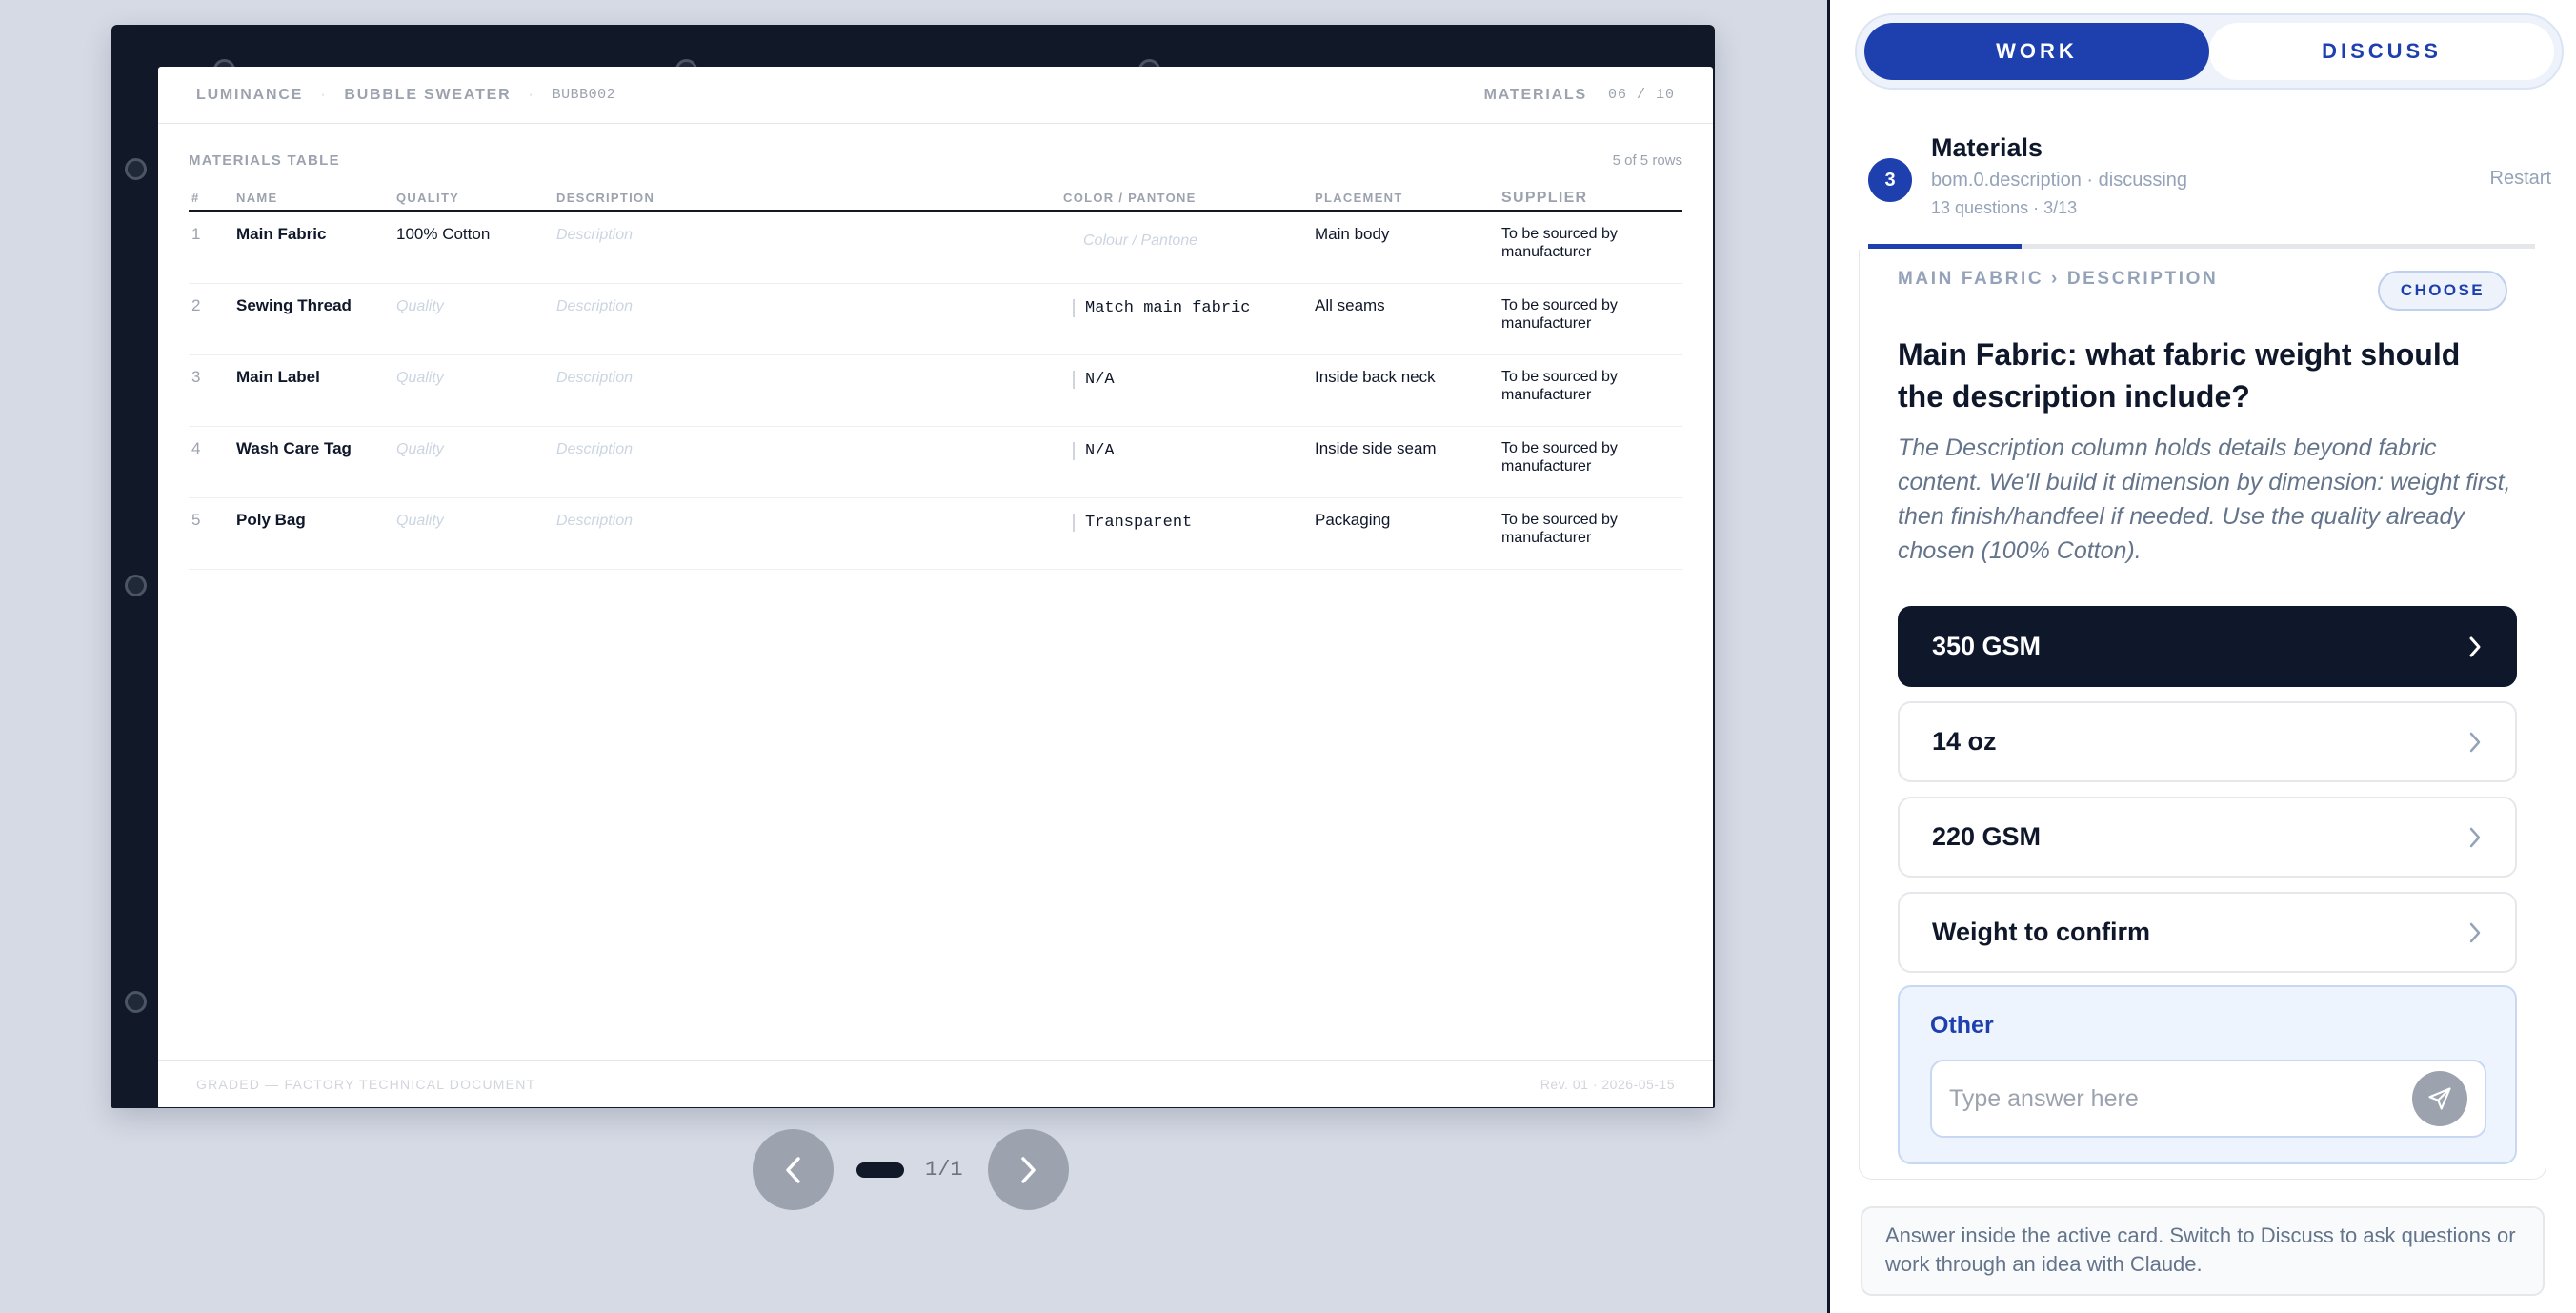 The image size is (2576, 1313). I want to click on option-label: 14 oz, so click(1965, 741).